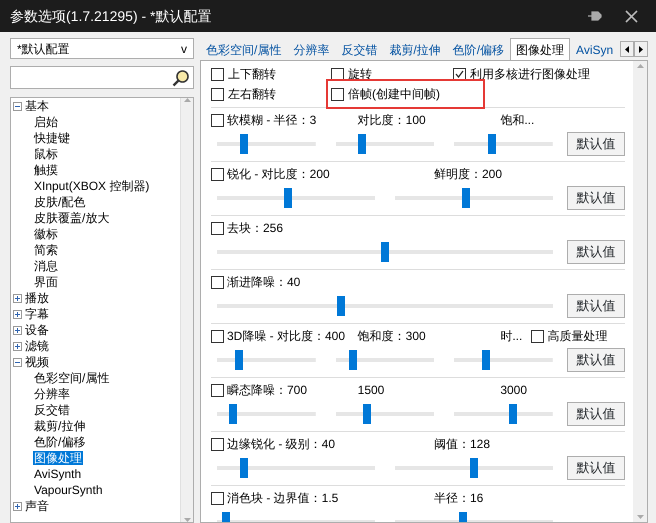 This screenshot has height=523, width=656. Describe the element at coordinates (462, 444) in the screenshot. I see `slider-label: 阈值：128` at that location.